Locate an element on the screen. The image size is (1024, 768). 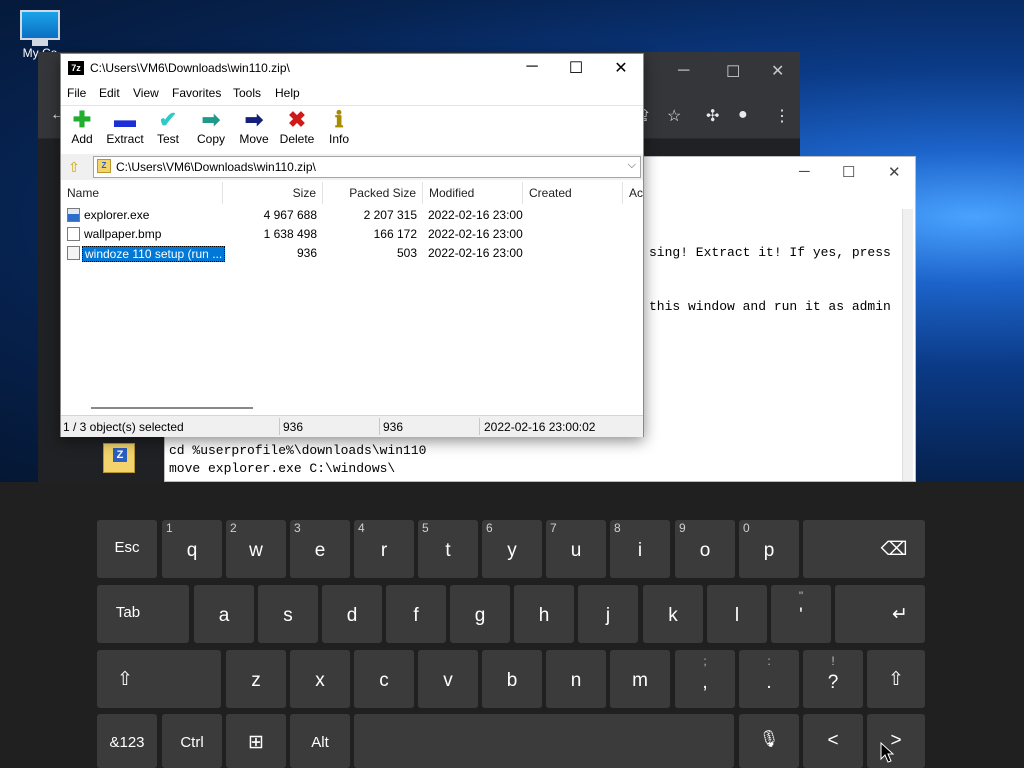
minimize-button: ─ is located at coordinates (532, 67).